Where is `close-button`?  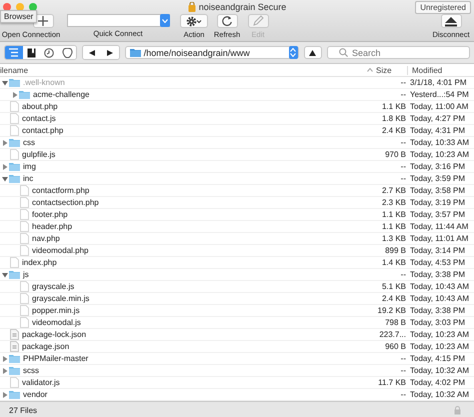 close-button is located at coordinates (7, 6).